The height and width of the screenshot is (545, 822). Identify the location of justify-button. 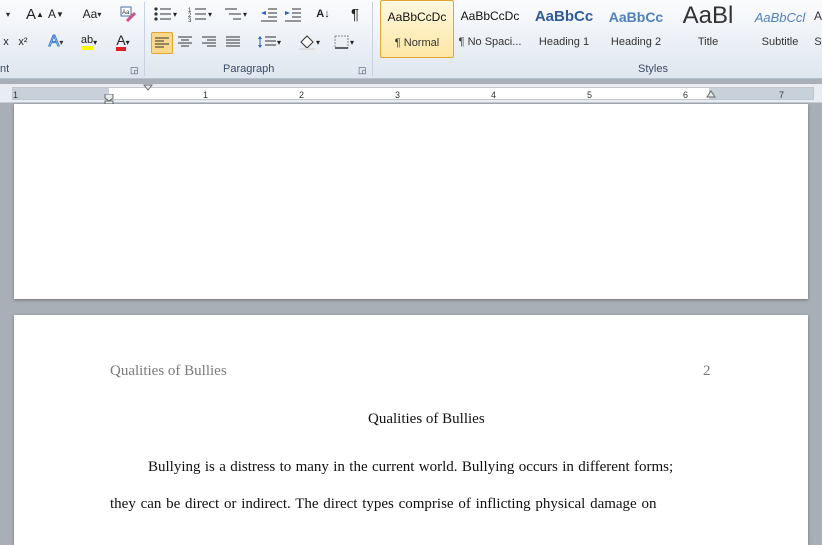
(233, 42).